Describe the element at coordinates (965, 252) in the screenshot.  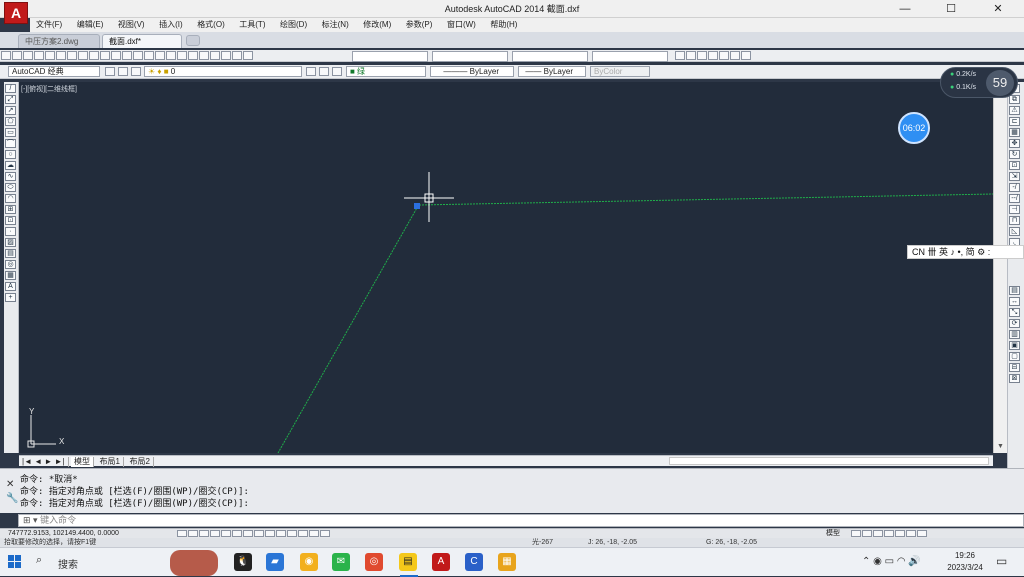
I see `ime-toolbar: CN 卌 英 ♪ •, 简 ⚙ :` at that location.